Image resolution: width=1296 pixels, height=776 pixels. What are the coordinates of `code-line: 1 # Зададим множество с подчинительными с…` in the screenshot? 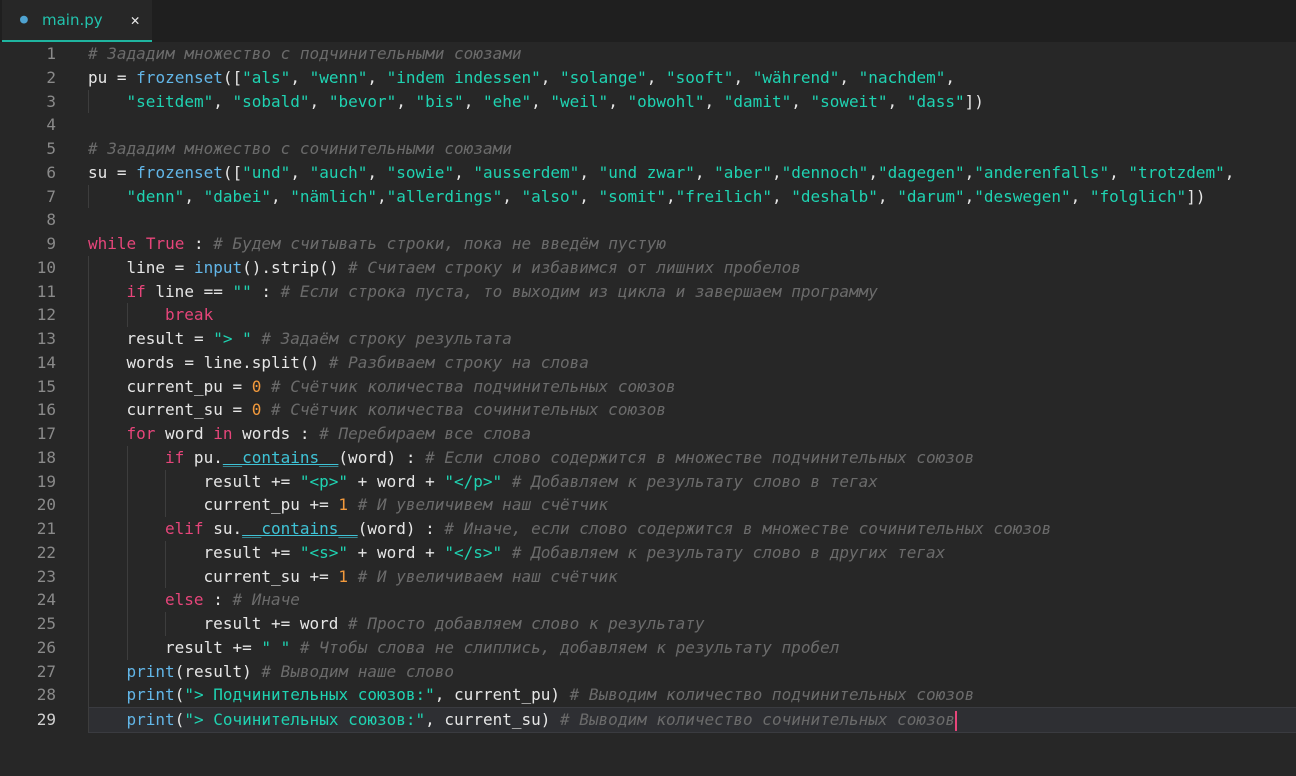 It's located at (648, 54).